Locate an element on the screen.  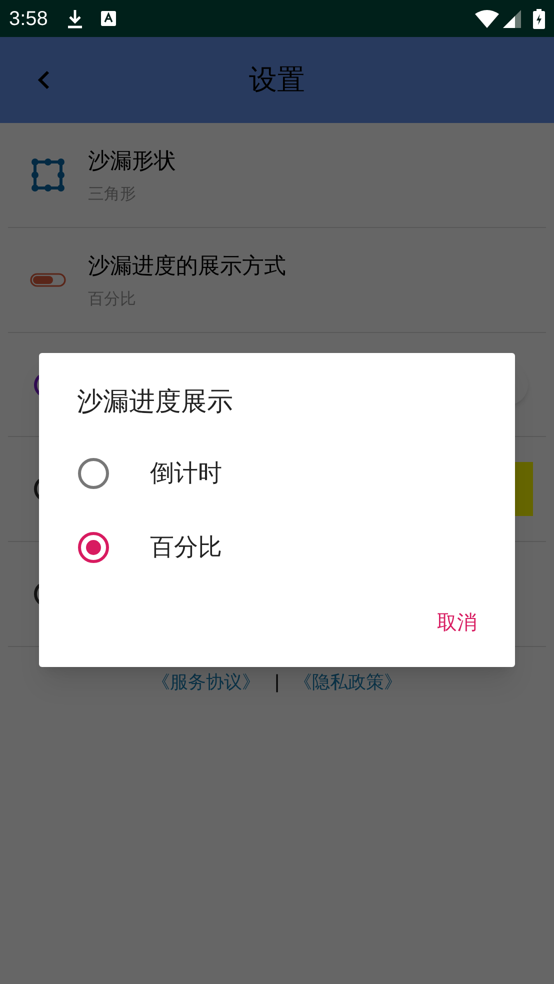
signal-icon is located at coordinates (512, 19).